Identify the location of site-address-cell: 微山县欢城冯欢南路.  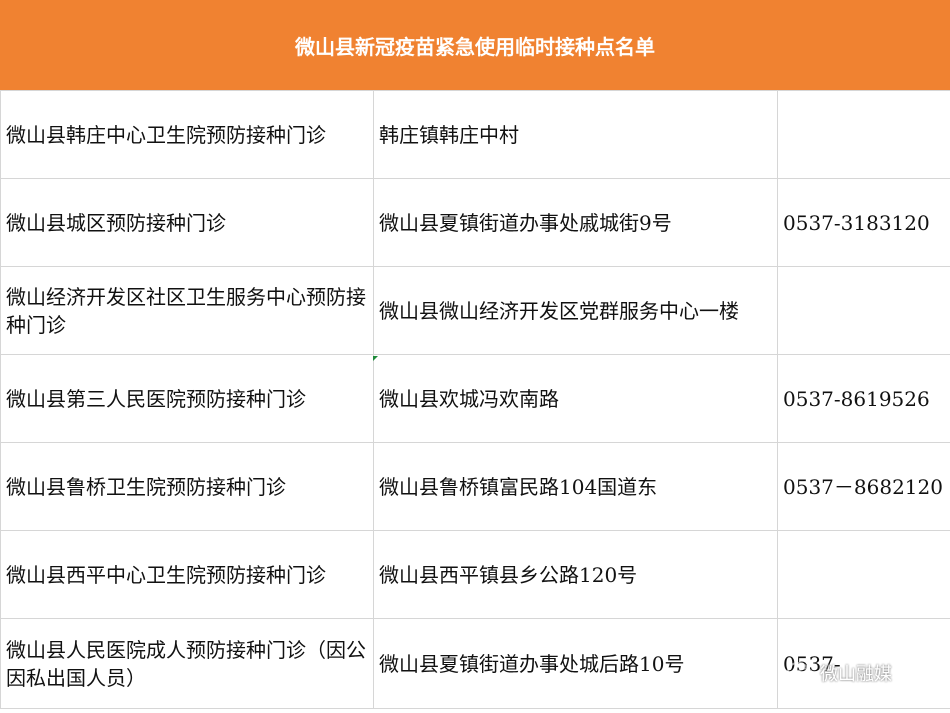
(575, 398).